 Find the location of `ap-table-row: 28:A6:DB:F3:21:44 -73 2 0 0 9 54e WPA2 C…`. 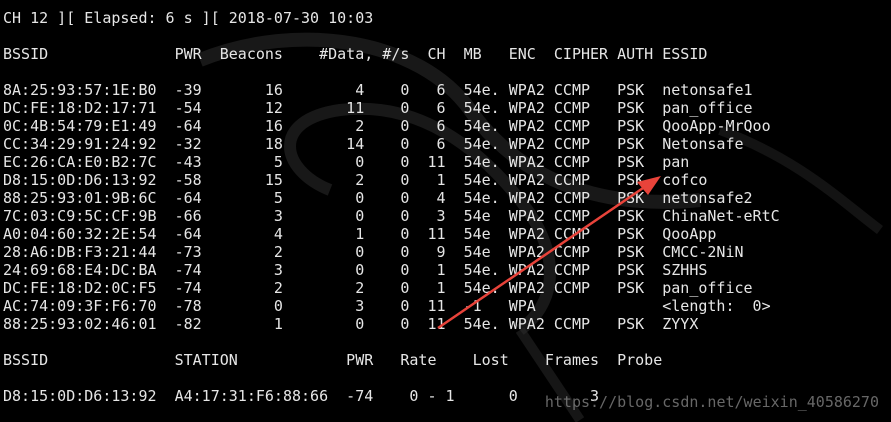

ap-table-row: 28:A6:DB:F3:21:44 -73 2 0 0 9 54e WPA2 C… is located at coordinates (373, 252).